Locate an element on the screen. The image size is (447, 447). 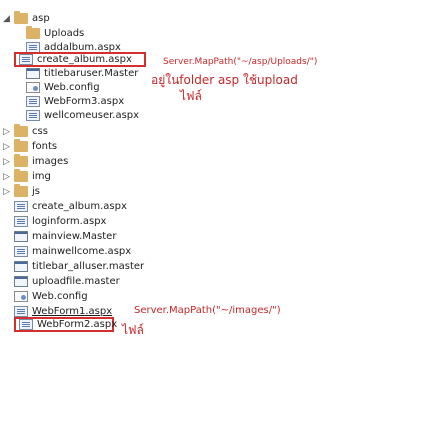
tree-item-js: js is located at coordinates (27, 191).